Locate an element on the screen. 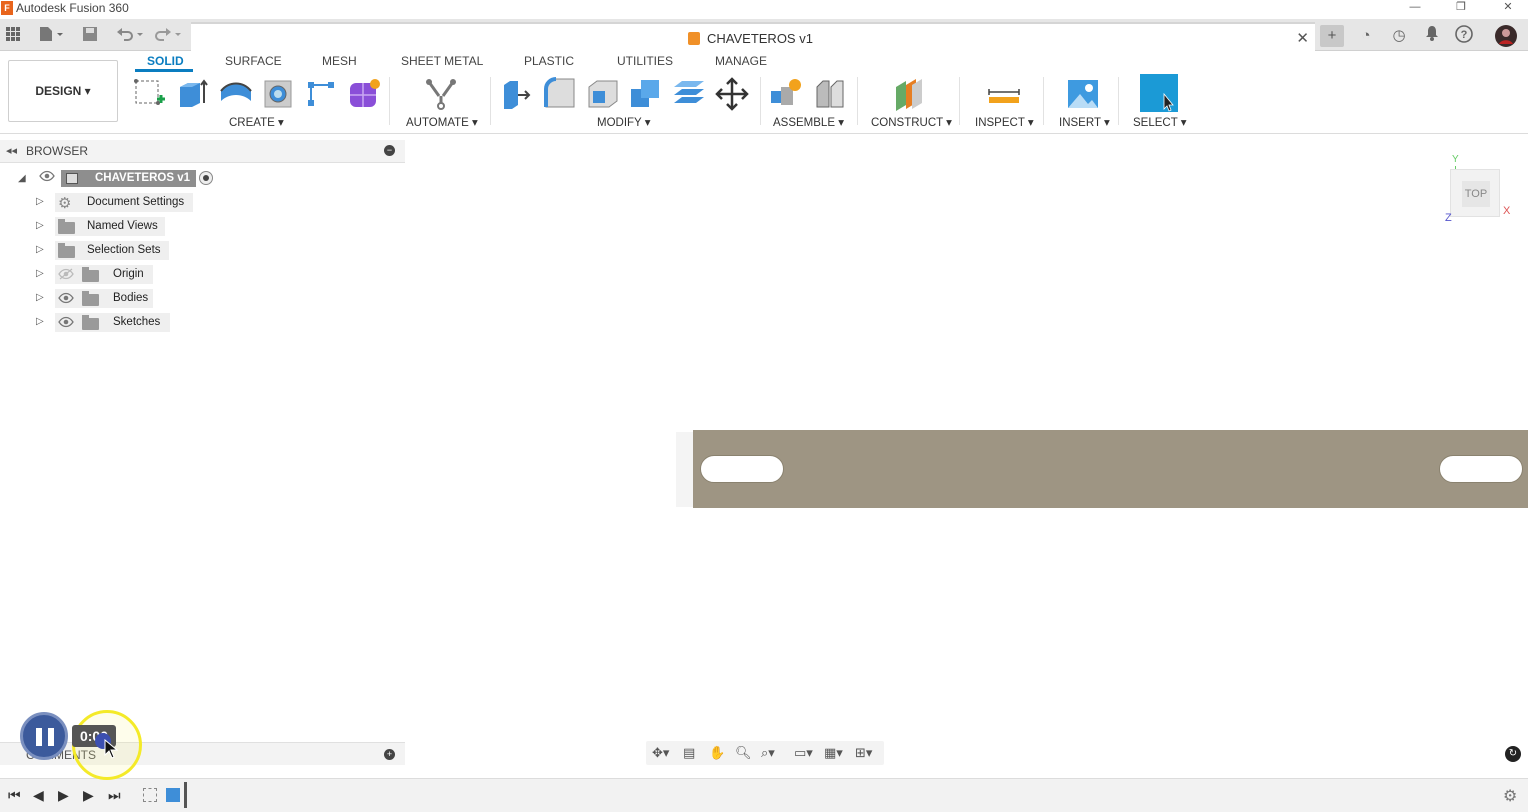 This screenshot has width=1528, height=812. notifications-bell-icon is located at coordinates (1432, 36).